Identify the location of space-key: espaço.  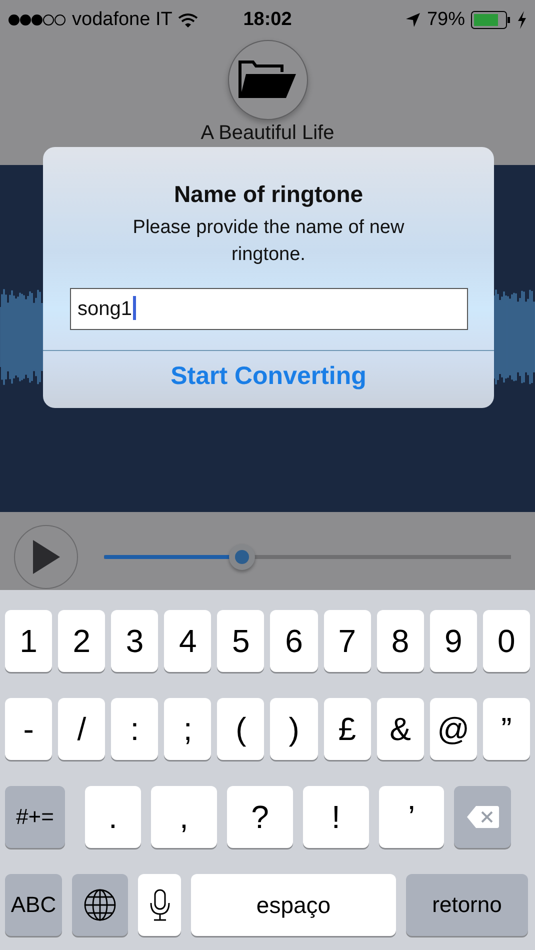
(293, 905).